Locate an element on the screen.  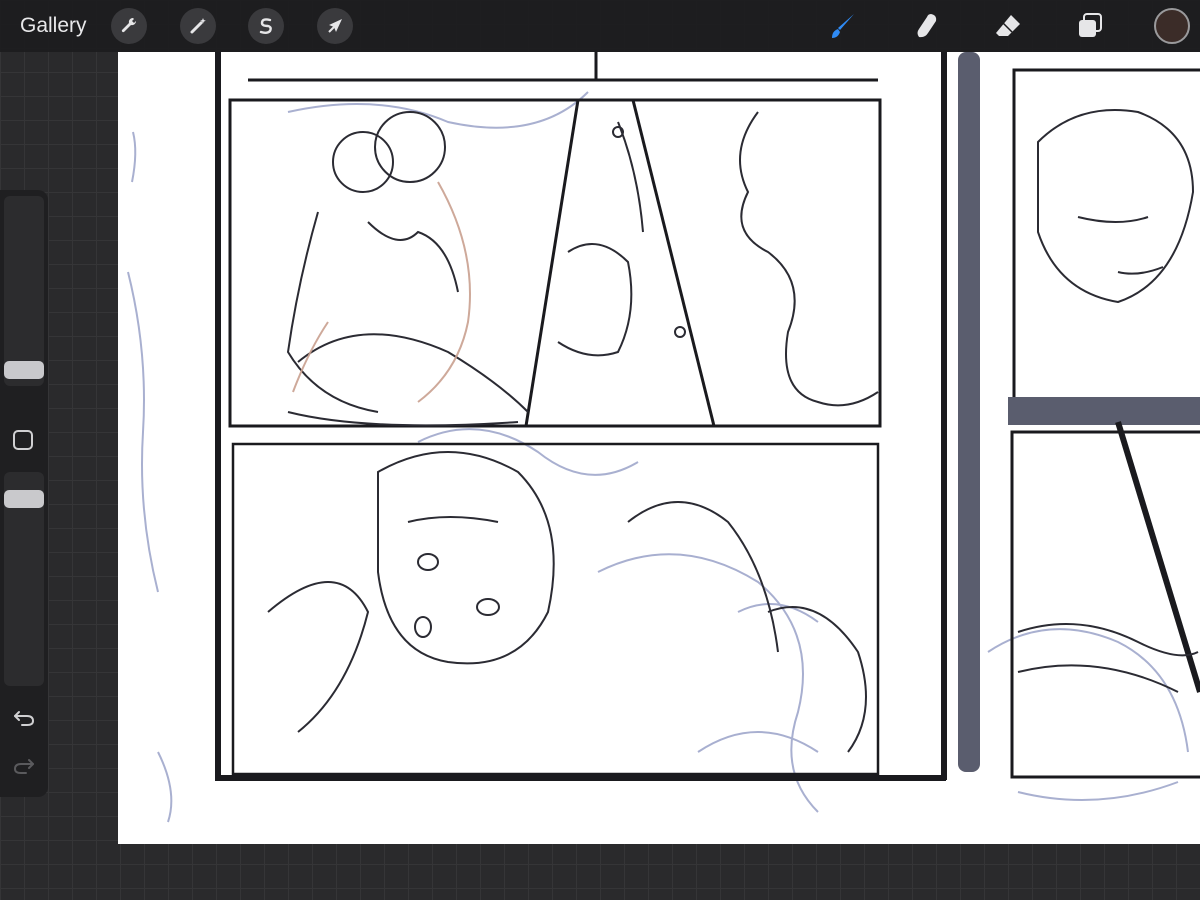
brush-tool-button is located at coordinates (843, 26).